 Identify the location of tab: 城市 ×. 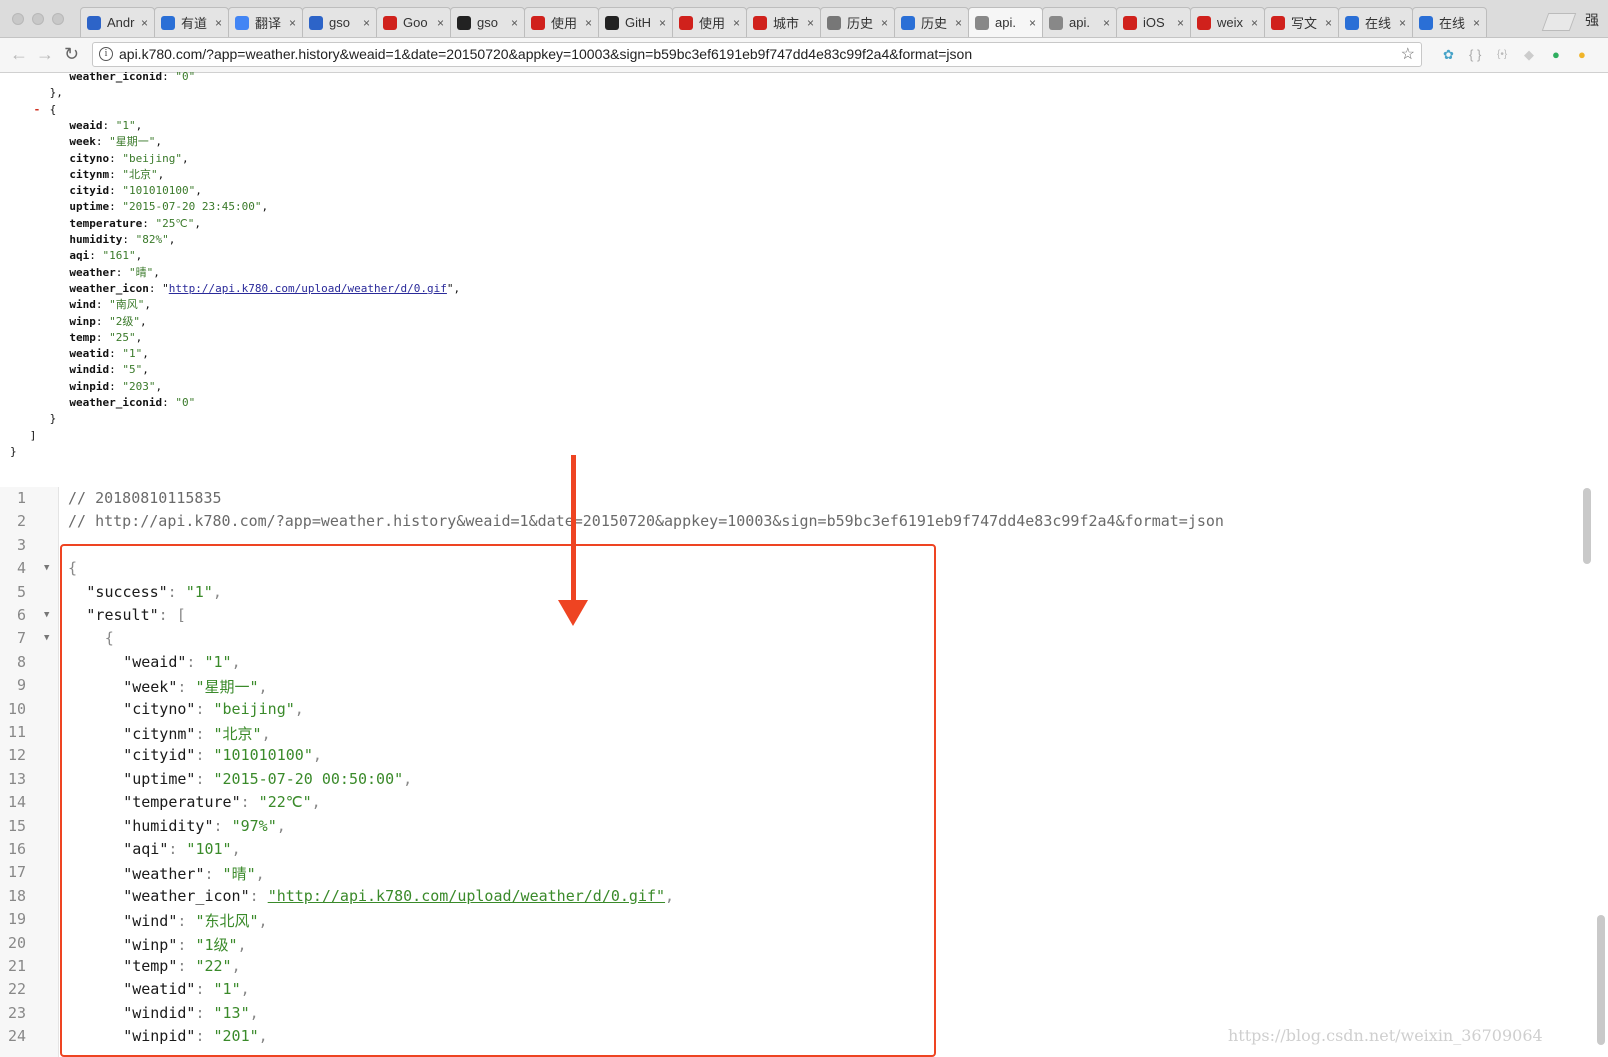
(783, 22).